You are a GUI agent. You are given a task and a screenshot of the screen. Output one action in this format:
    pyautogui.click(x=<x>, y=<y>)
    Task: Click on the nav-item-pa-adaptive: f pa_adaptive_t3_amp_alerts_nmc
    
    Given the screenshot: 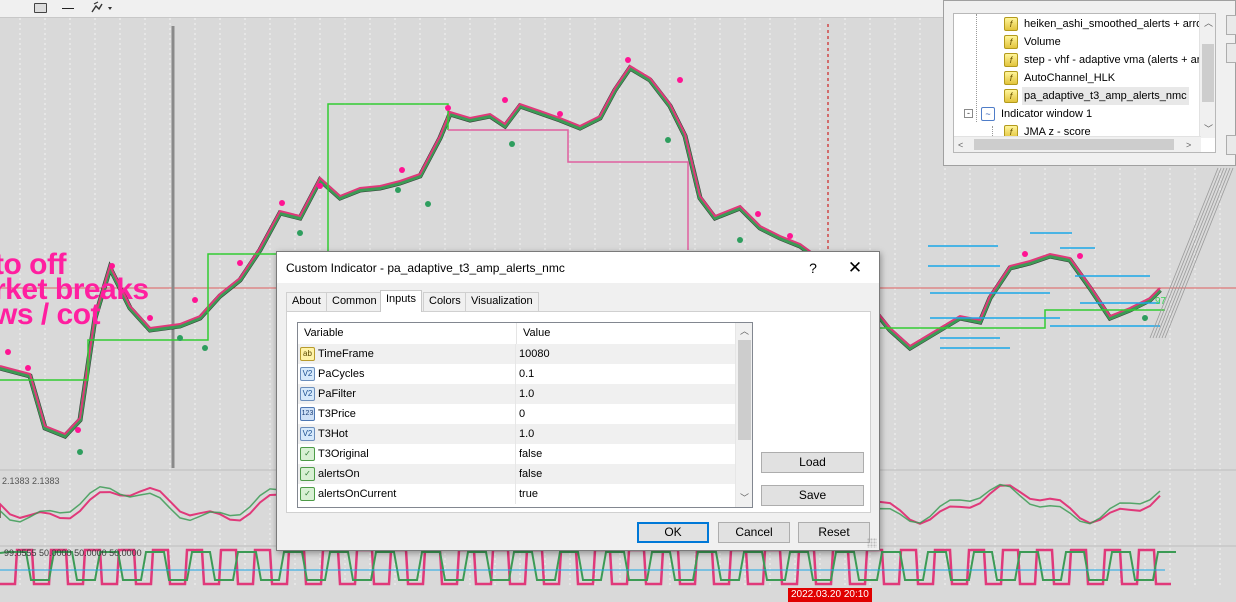 What is the action you would take?
    pyautogui.click(x=1102, y=96)
    